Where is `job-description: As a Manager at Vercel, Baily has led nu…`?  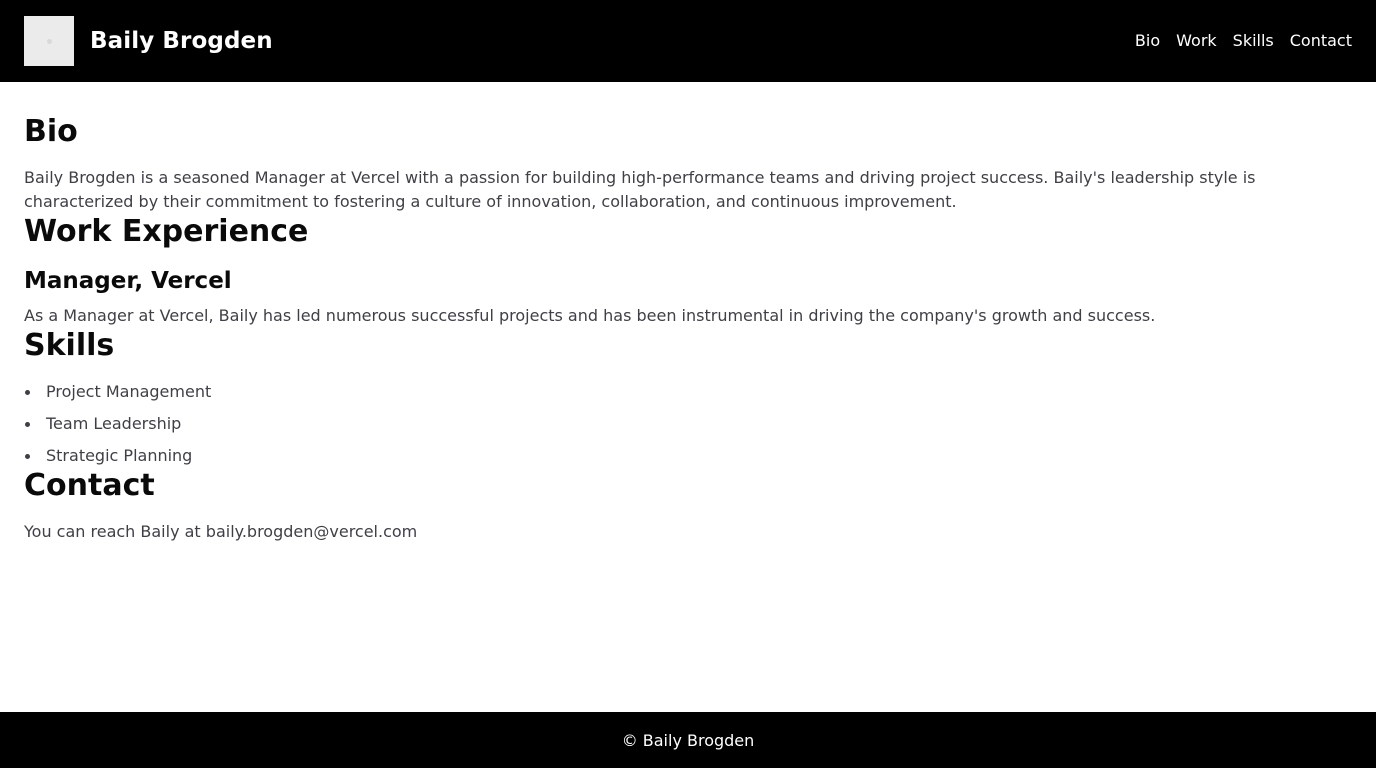
job-description: As a Manager at Vercel, Baily has led nu… is located at coordinates (590, 315).